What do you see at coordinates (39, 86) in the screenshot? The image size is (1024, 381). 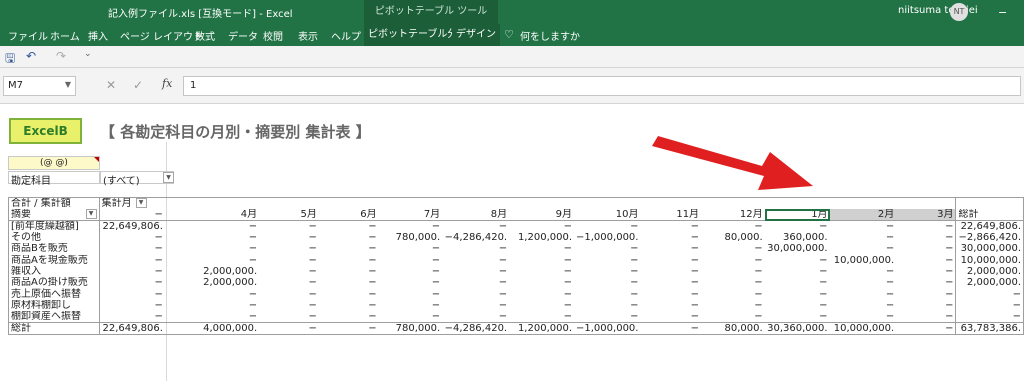 I see `name-box: M7 ▼` at bounding box center [39, 86].